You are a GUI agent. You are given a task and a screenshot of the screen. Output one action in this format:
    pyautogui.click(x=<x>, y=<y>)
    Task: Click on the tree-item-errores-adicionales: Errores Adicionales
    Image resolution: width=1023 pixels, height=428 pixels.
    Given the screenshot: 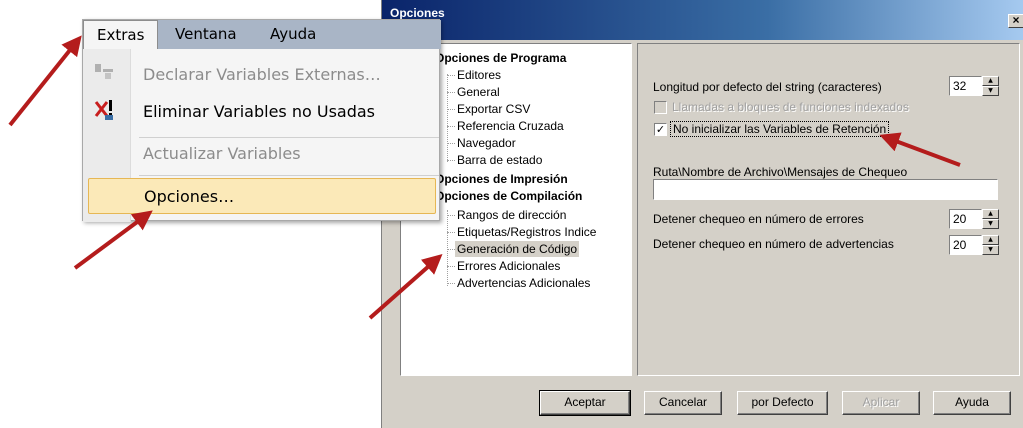 What is the action you would take?
    pyautogui.click(x=508, y=266)
    